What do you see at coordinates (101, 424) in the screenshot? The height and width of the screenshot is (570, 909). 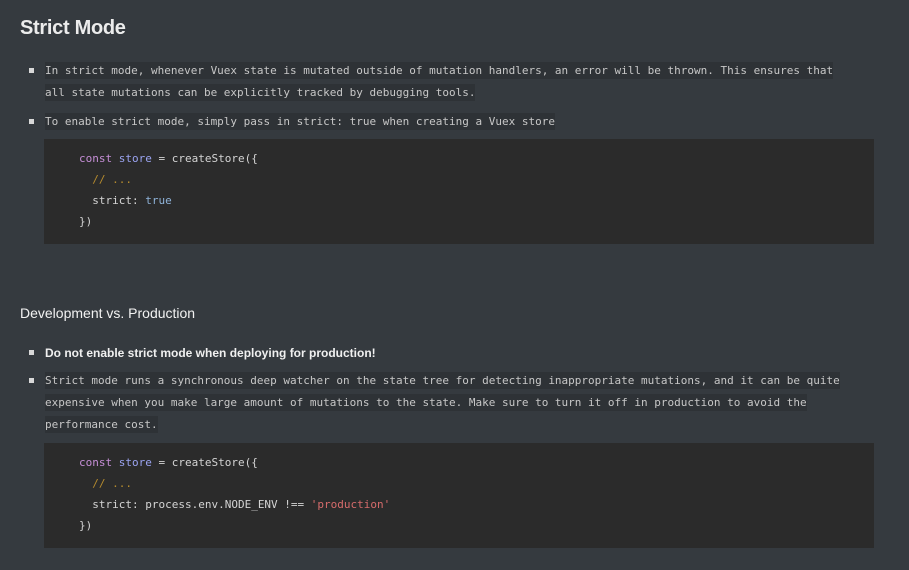 I see `paragraph-line: performance cost.` at bounding box center [101, 424].